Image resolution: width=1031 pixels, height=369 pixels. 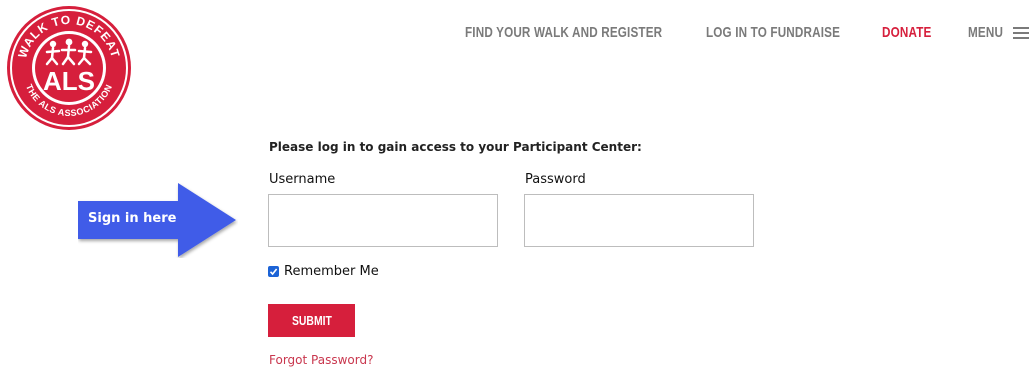 What do you see at coordinates (639, 220) in the screenshot?
I see `password-field` at bounding box center [639, 220].